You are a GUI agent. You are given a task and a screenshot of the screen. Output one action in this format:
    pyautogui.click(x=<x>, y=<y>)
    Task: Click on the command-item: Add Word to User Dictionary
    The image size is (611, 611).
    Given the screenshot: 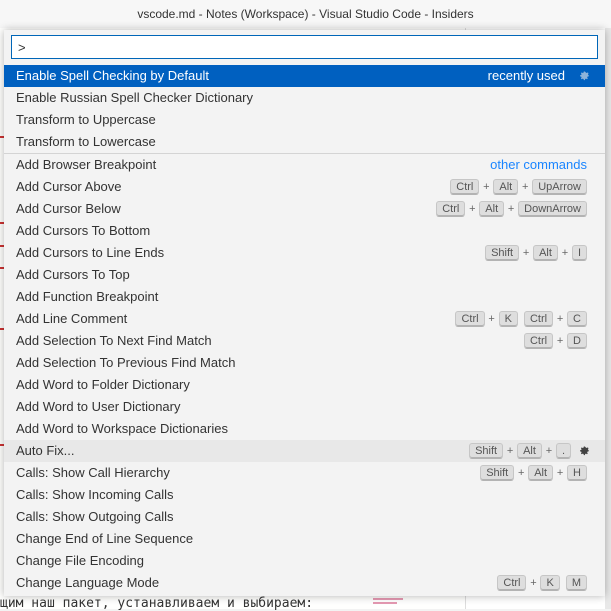 What is the action you would take?
    pyautogui.click(x=304, y=407)
    